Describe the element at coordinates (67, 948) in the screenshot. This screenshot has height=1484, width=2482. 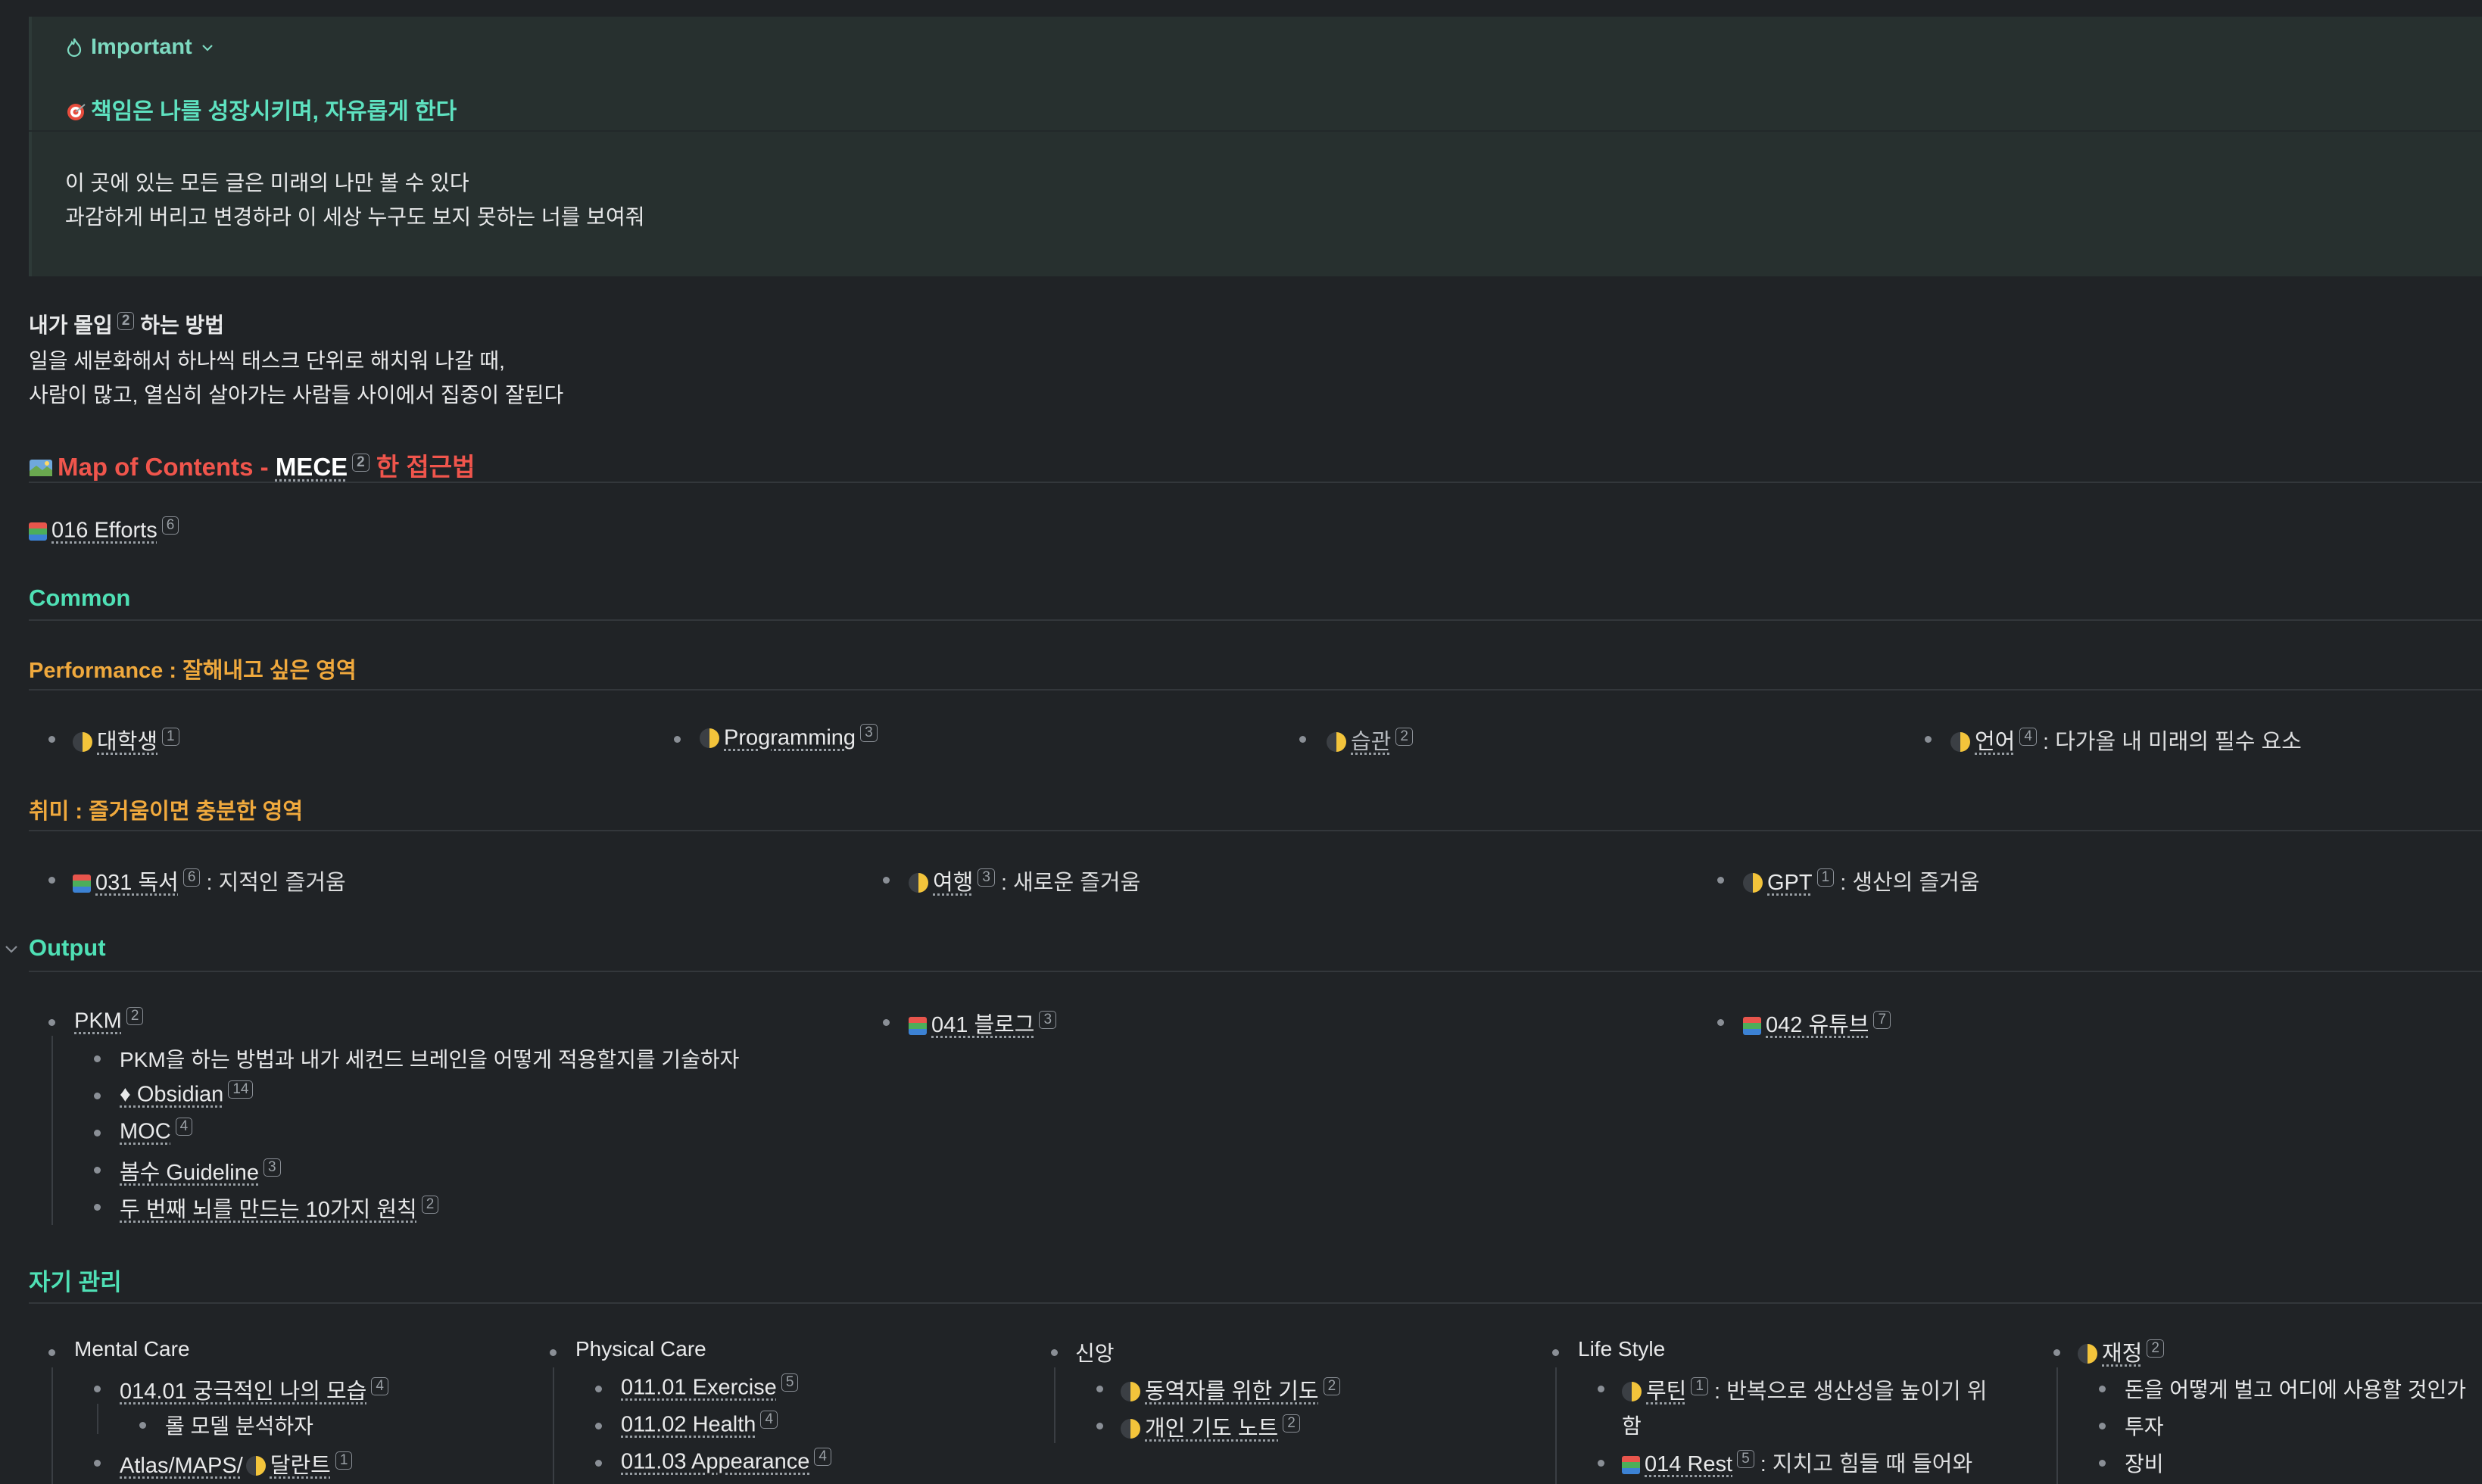
I see `output-heading: Output` at that location.